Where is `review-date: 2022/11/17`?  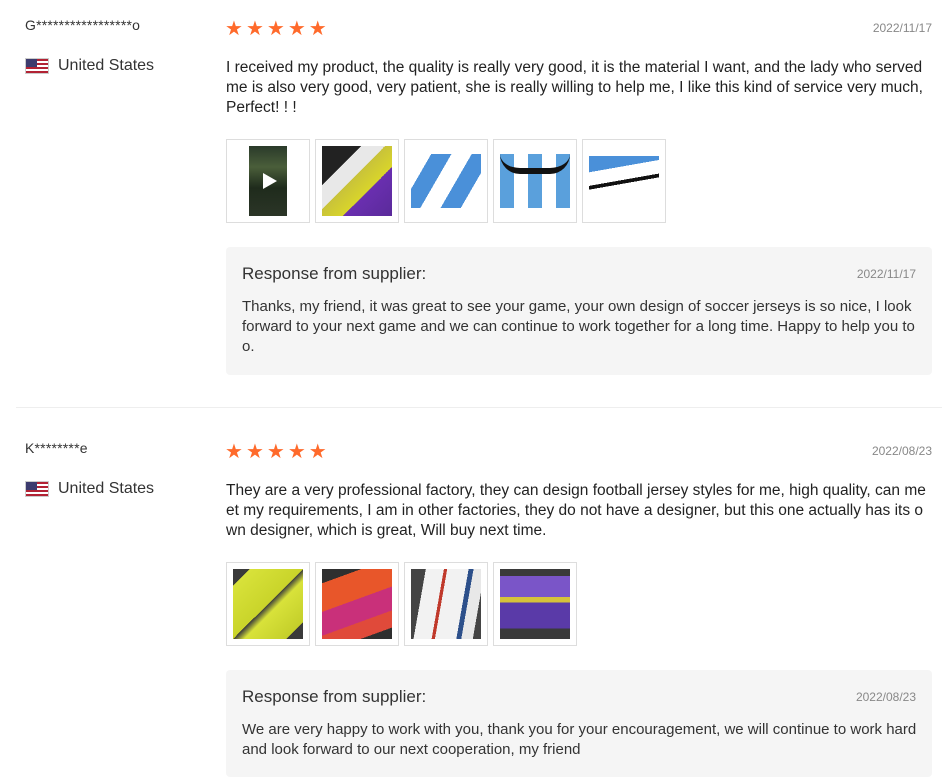
review-date: 2022/11/17 is located at coordinates (902, 28).